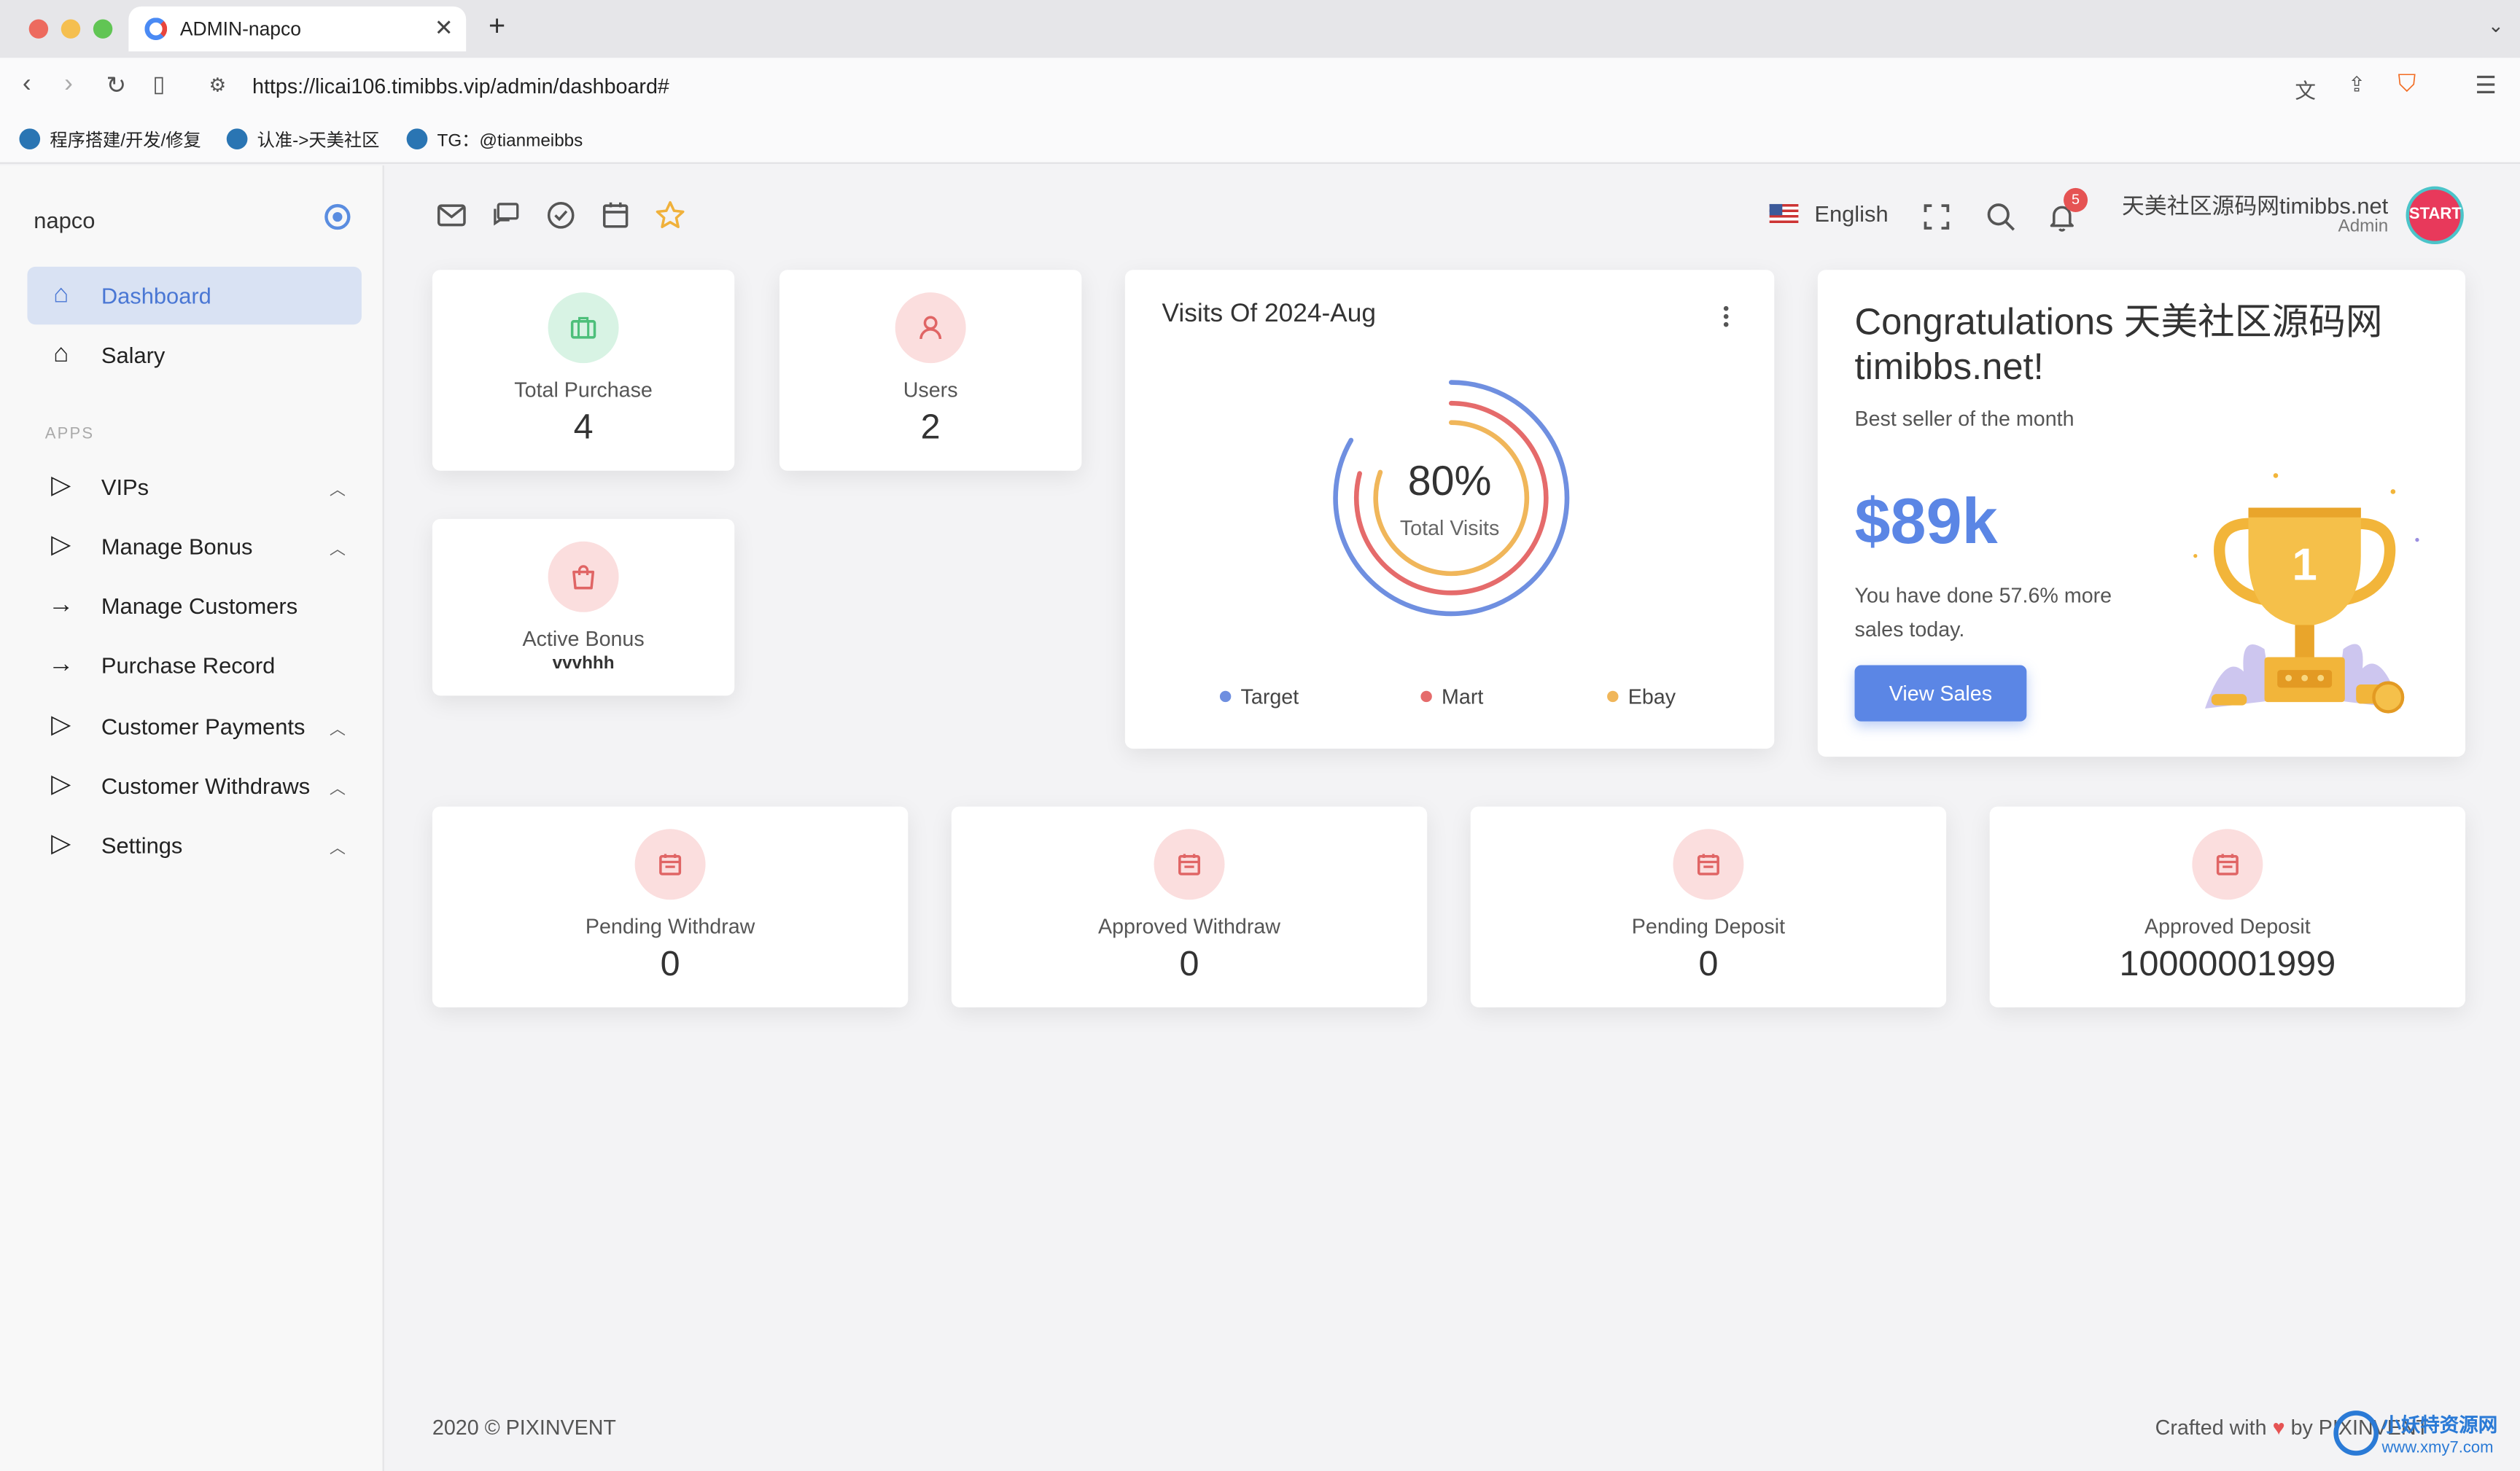  What do you see at coordinates (583, 371) in the screenshot?
I see `total-purchase-card: Total Purchase 4` at bounding box center [583, 371].